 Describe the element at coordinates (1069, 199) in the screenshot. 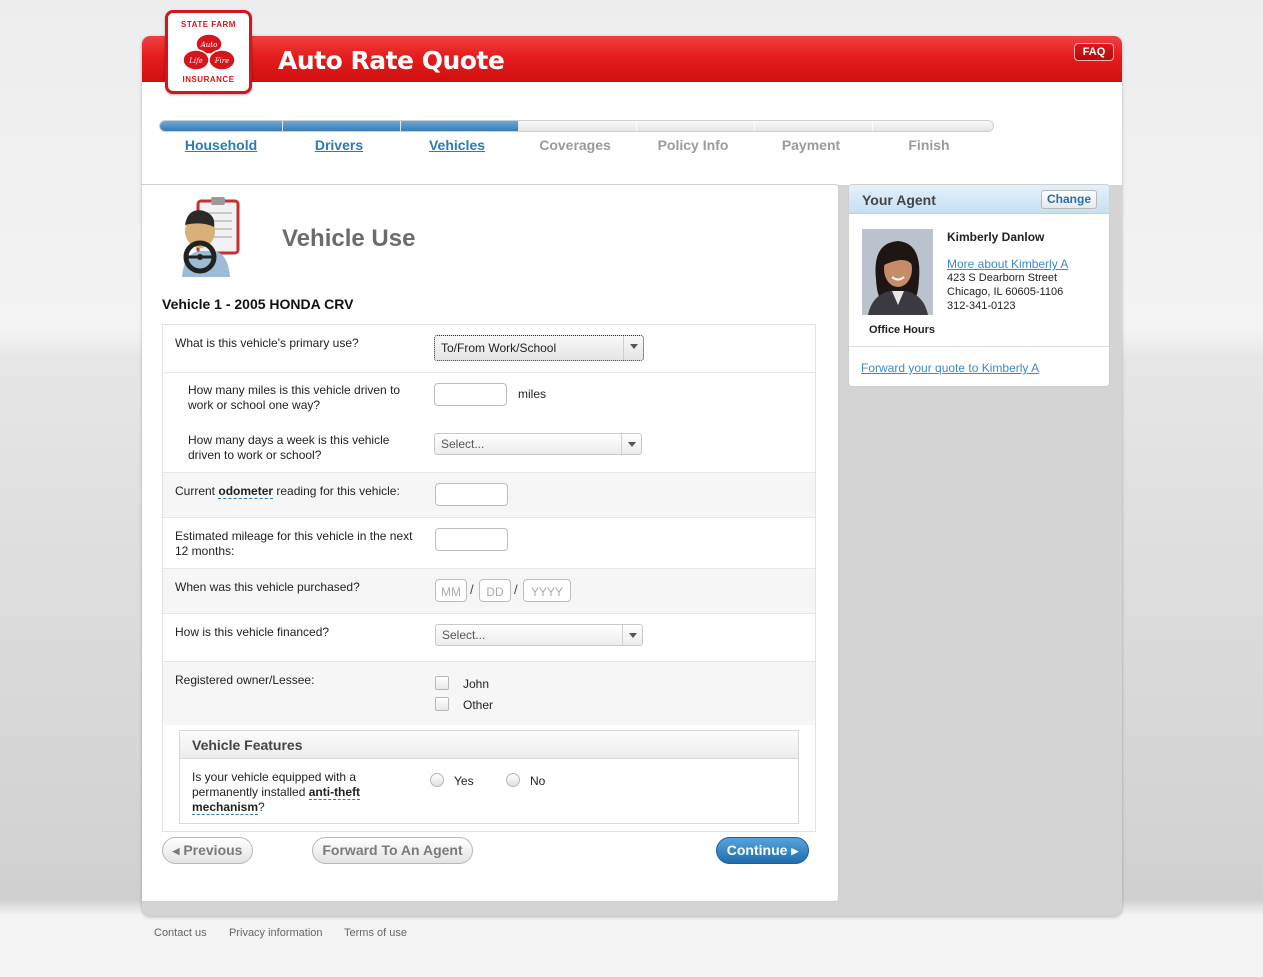

I see `change-agent-button: Change` at that location.